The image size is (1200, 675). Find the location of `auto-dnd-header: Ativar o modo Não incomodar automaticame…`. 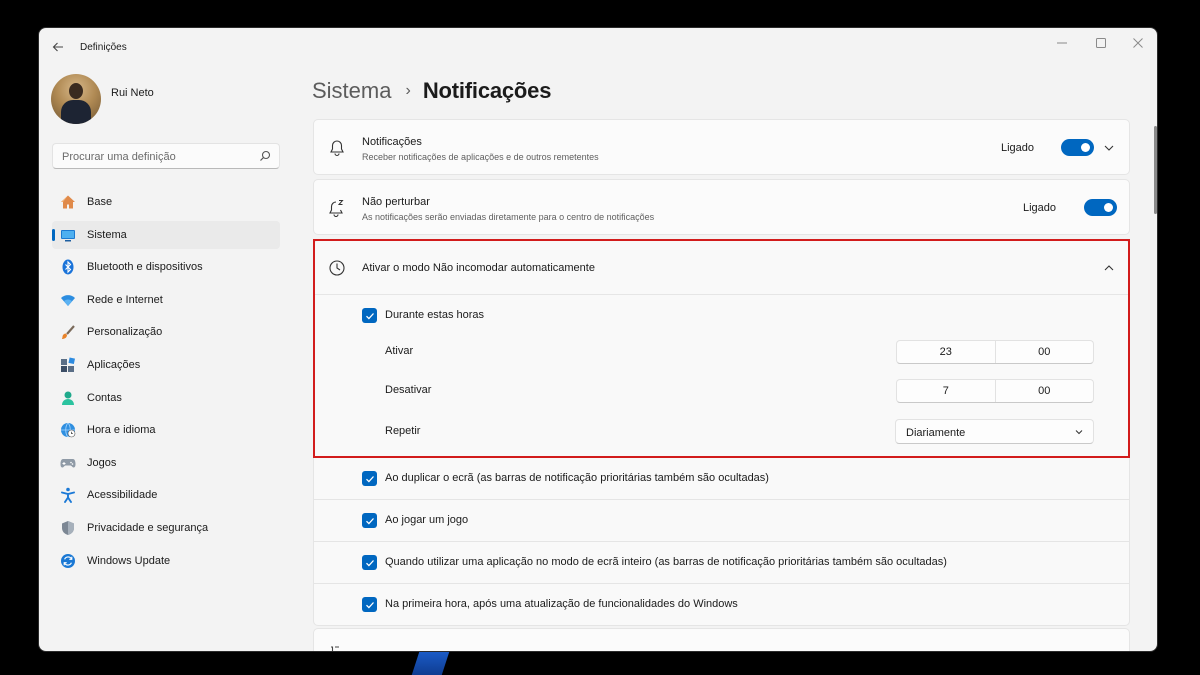

auto-dnd-header: Ativar o modo Não incomodar automaticame… is located at coordinates (721, 268).